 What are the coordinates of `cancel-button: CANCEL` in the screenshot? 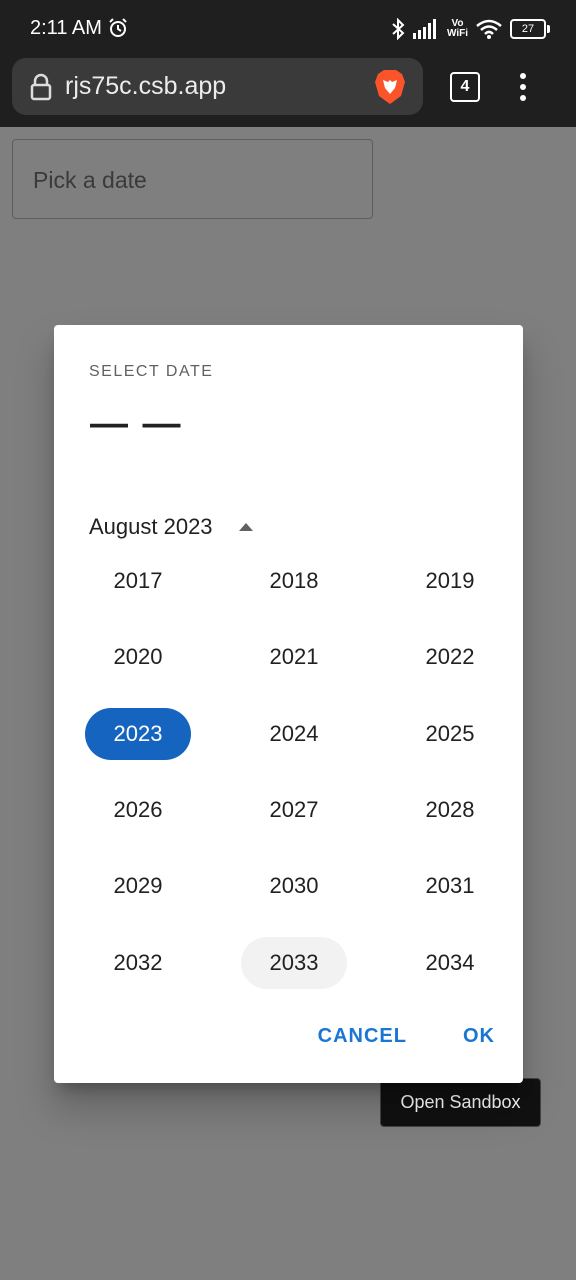 It's located at (362, 1036).